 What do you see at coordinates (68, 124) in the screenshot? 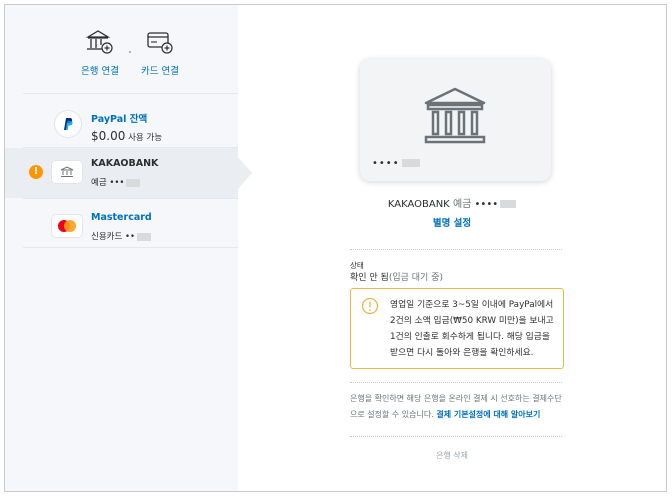
I see `paypal-logo-icon` at bounding box center [68, 124].